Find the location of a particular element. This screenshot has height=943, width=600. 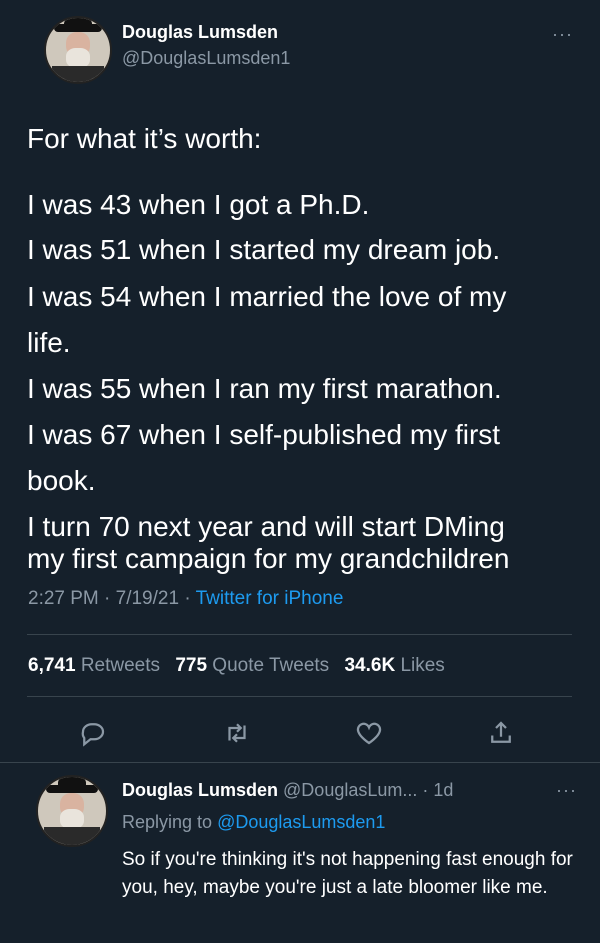

replying-to: Replying to @DouglasLumsden1 is located at coordinates (254, 822).